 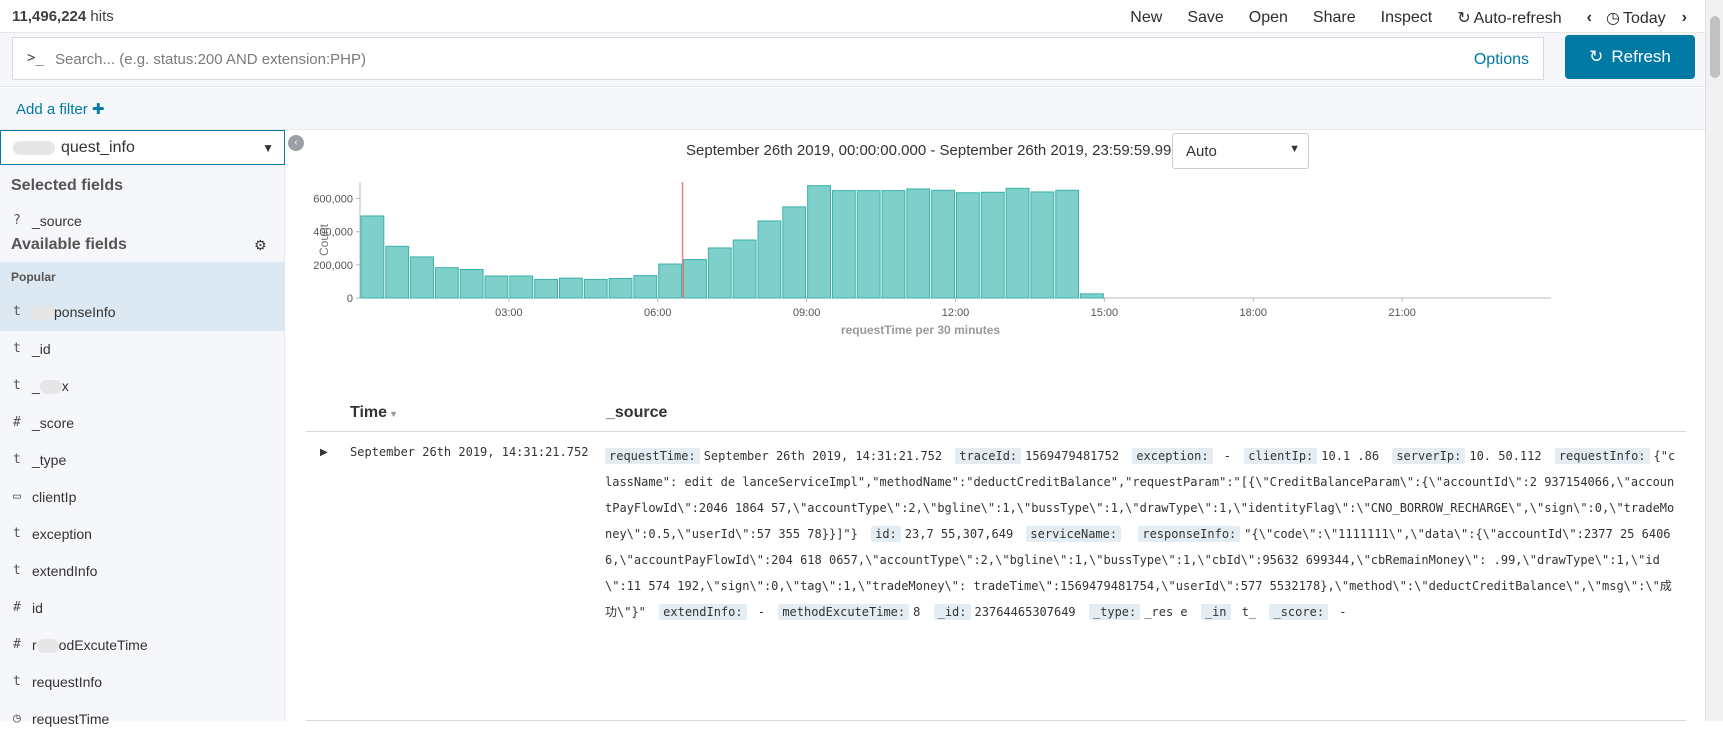 What do you see at coordinates (393, 414) in the screenshot?
I see `sort-icon: ▼` at bounding box center [393, 414].